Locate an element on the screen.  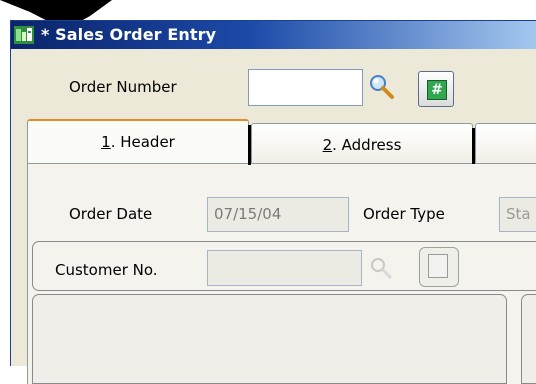
order-type-field: Sta is located at coordinates (517, 214).